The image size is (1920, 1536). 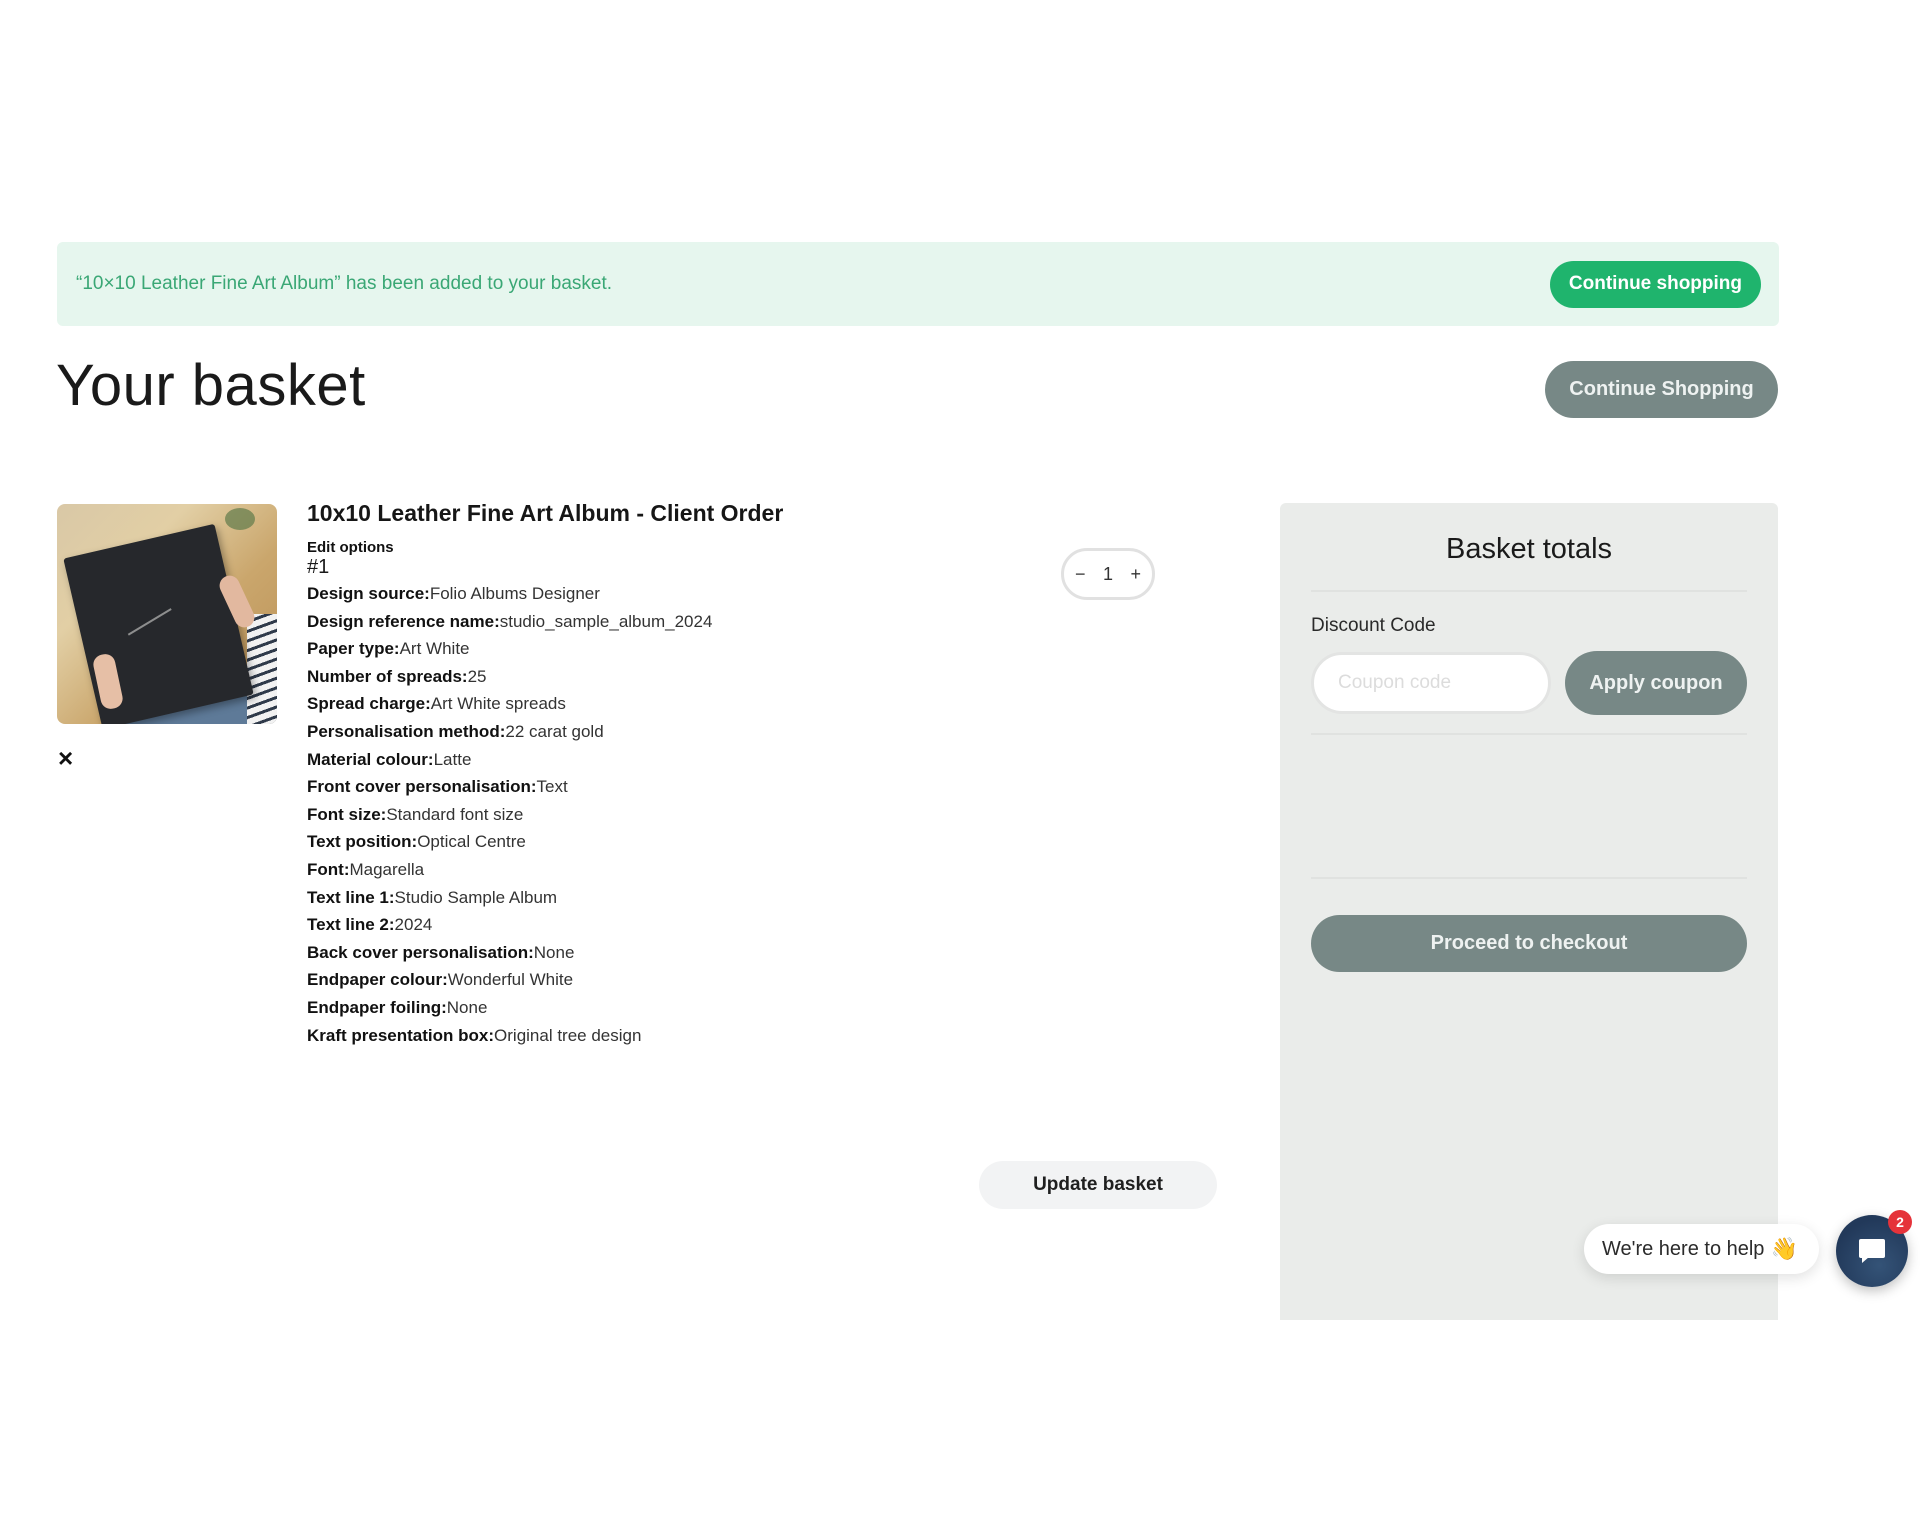 What do you see at coordinates (1529, 943) in the screenshot?
I see `proceed-to-checkout-button: Proceed to checkout` at bounding box center [1529, 943].